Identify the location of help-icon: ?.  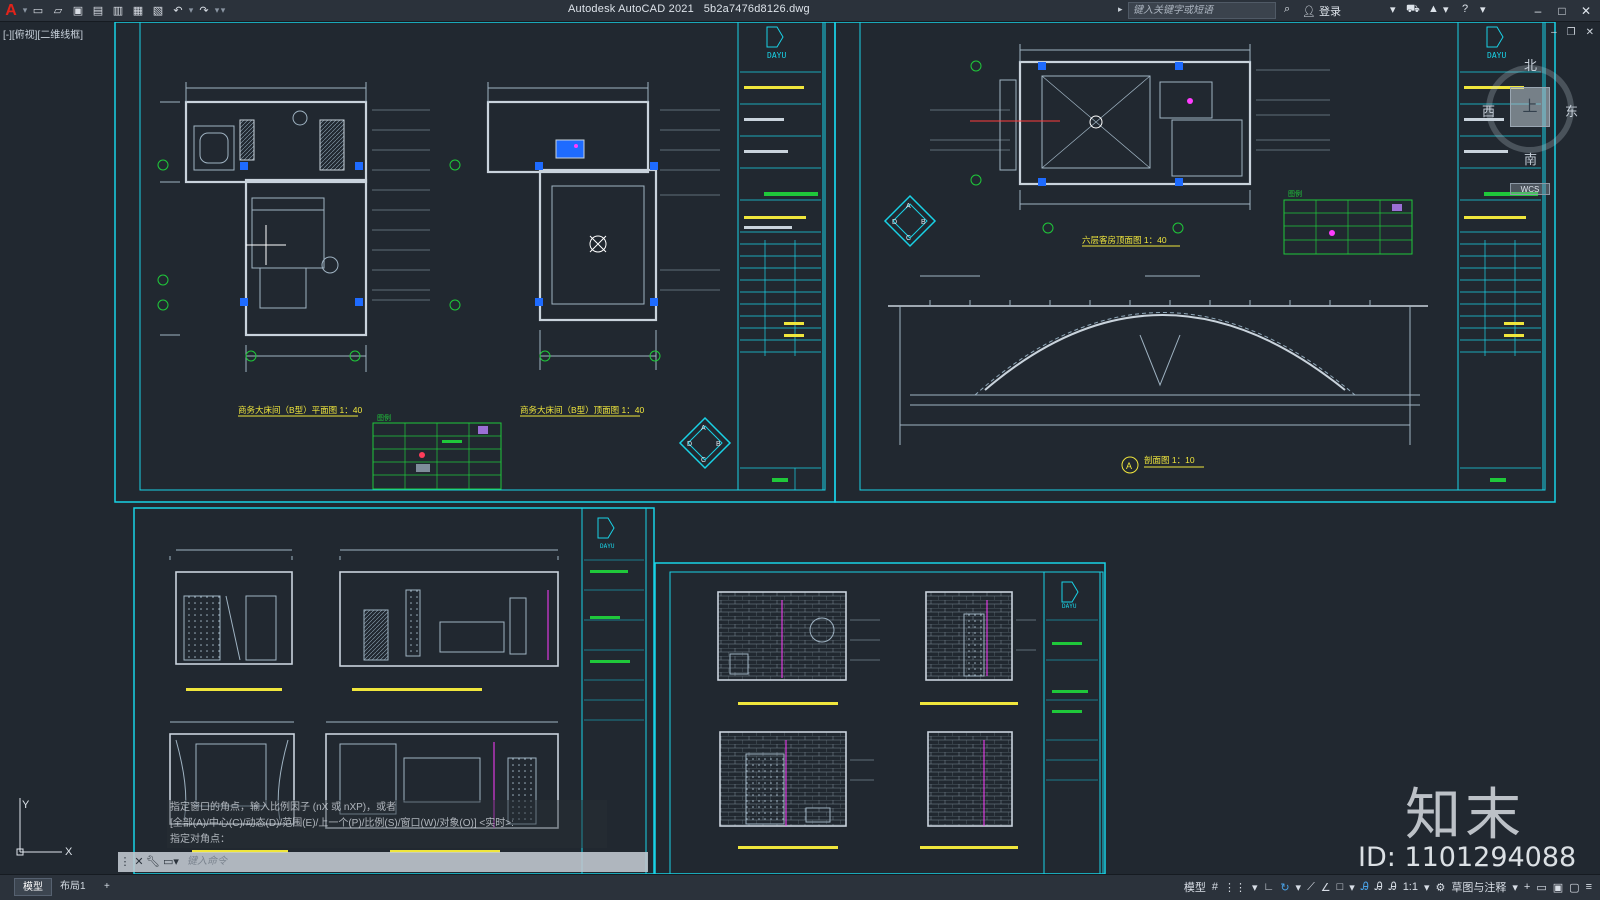
(1465, 9).